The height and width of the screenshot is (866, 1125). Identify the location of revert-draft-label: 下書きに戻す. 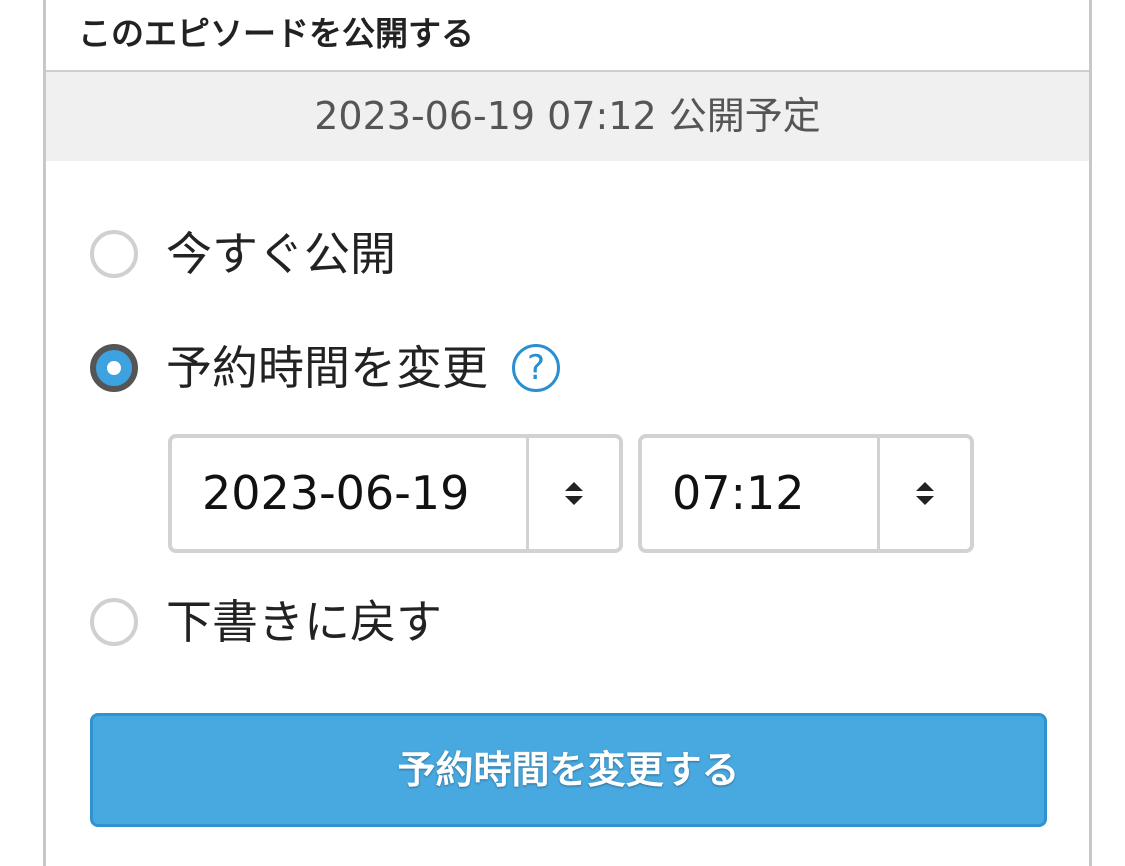
(304, 622).